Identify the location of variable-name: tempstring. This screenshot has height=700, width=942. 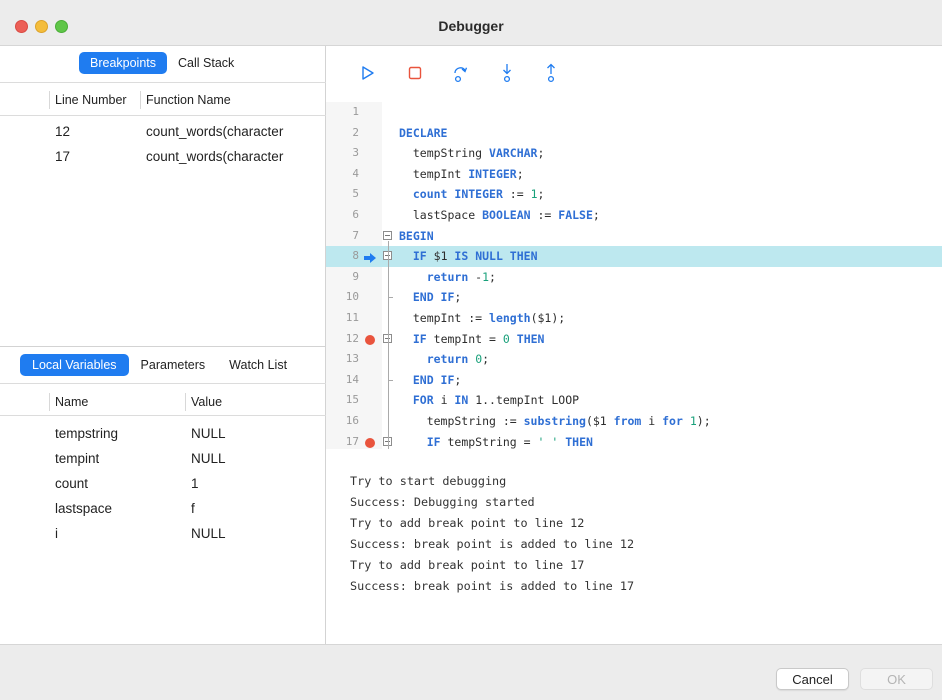
(87, 433).